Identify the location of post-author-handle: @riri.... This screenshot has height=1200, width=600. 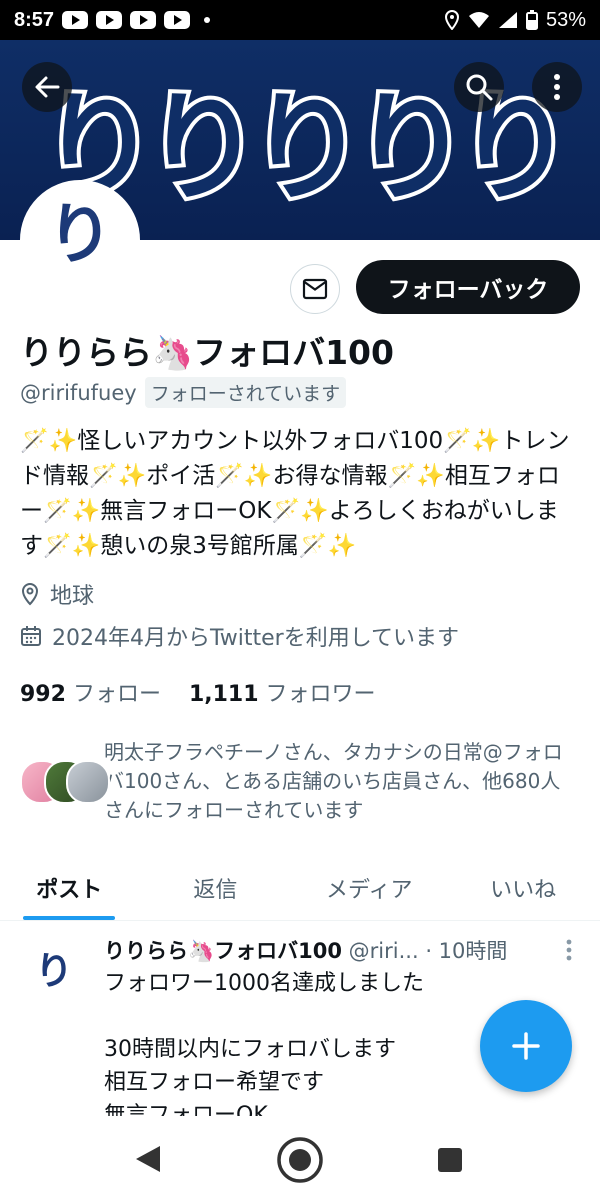
(383, 951).